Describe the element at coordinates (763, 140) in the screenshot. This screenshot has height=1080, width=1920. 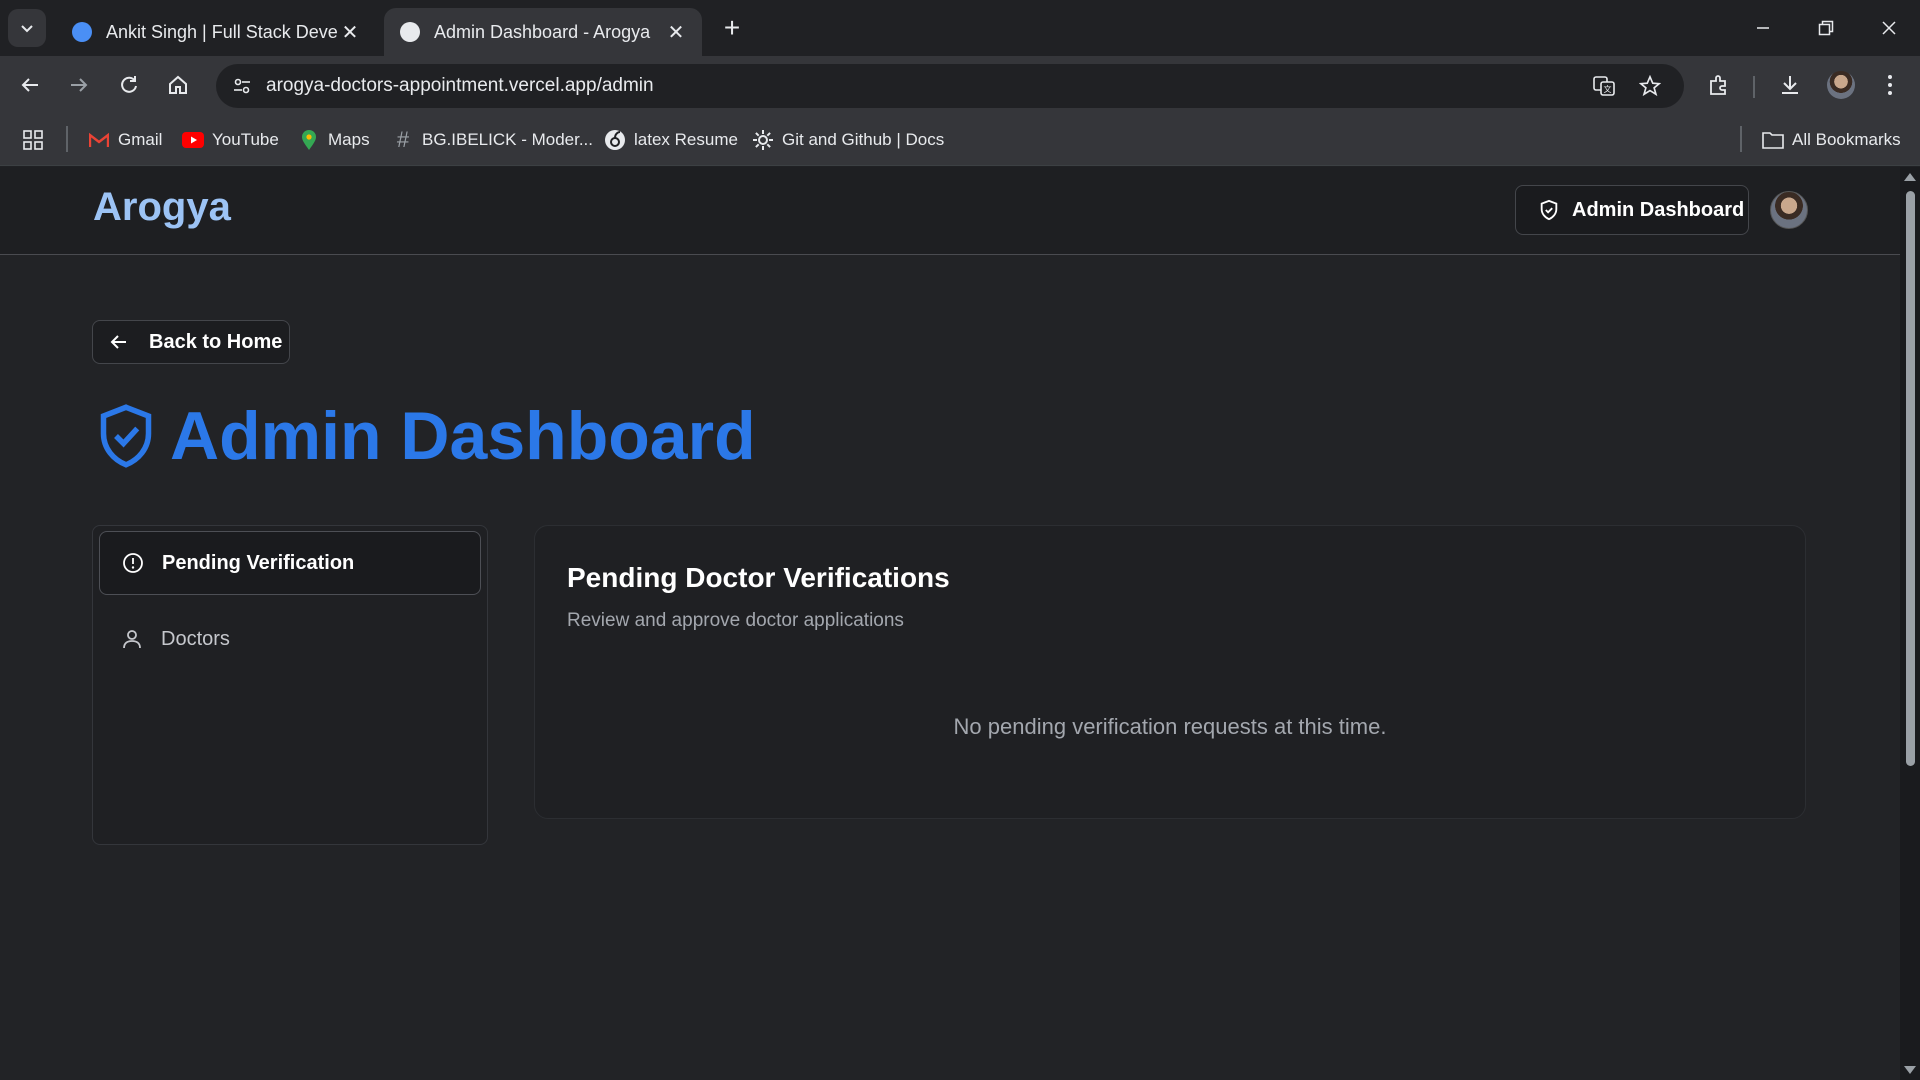
I see `gear-icon` at that location.